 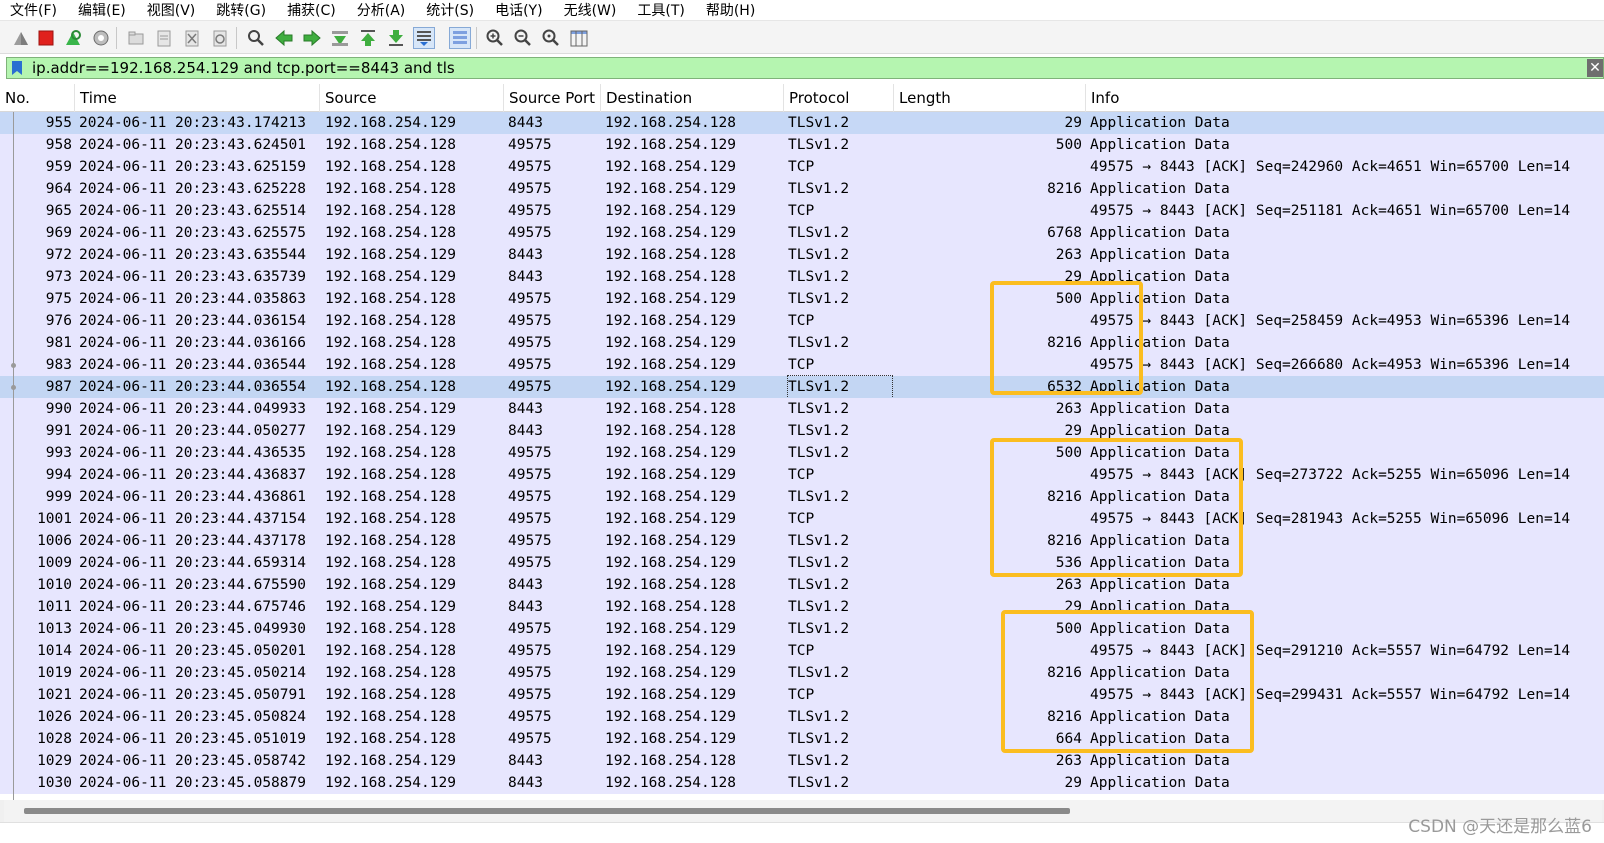 What do you see at coordinates (590, 10) in the screenshot?
I see `menu-item: 无线(W)` at bounding box center [590, 10].